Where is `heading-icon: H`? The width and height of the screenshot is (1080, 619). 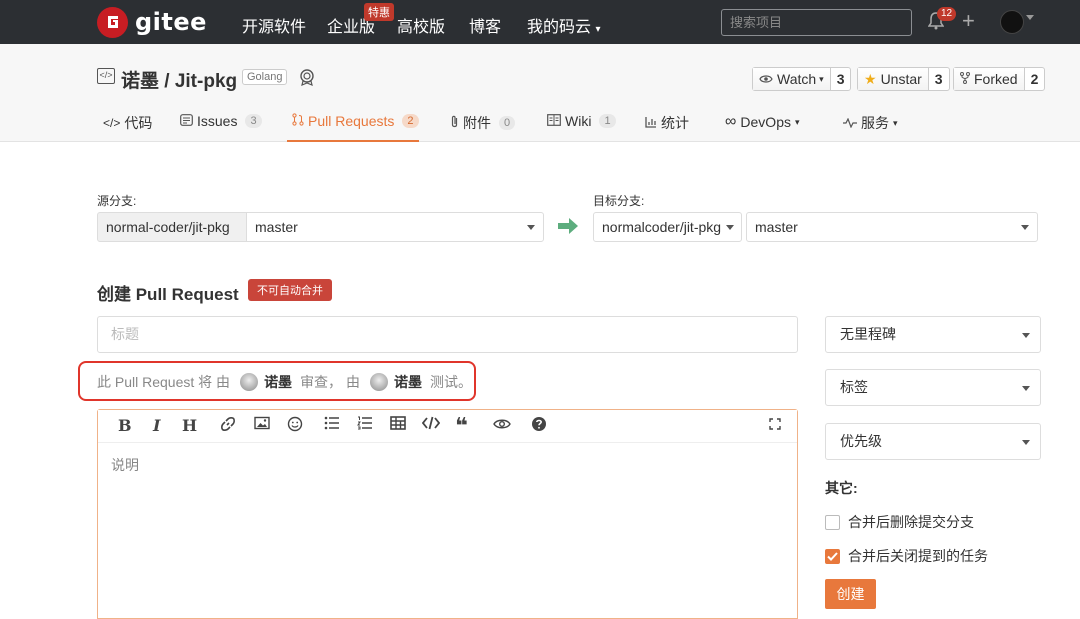
heading-icon: H is located at coordinates (189, 426).